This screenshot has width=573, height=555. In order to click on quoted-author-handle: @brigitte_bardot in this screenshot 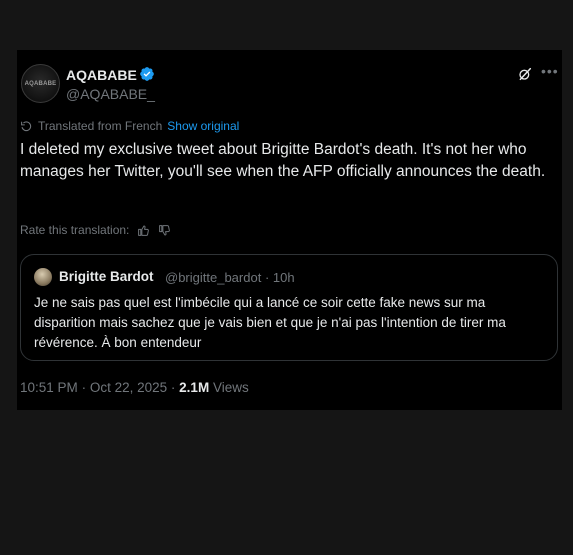, I will do `click(213, 277)`.